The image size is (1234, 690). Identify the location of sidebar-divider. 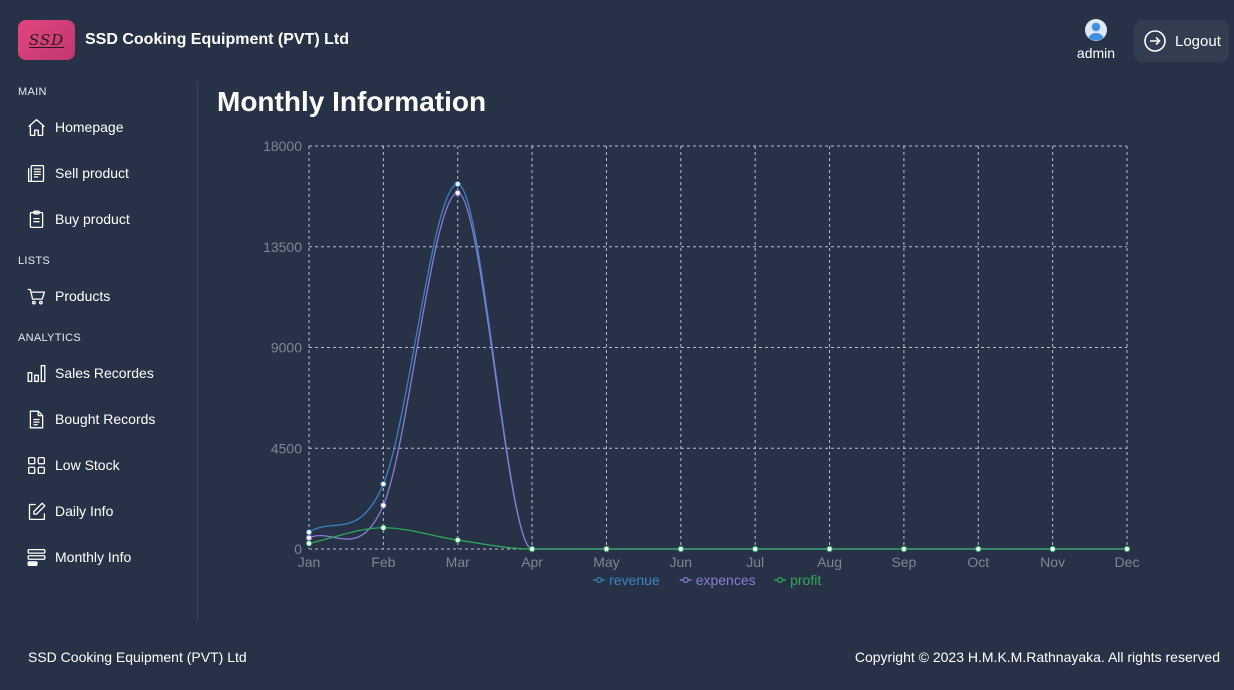
(197, 351).